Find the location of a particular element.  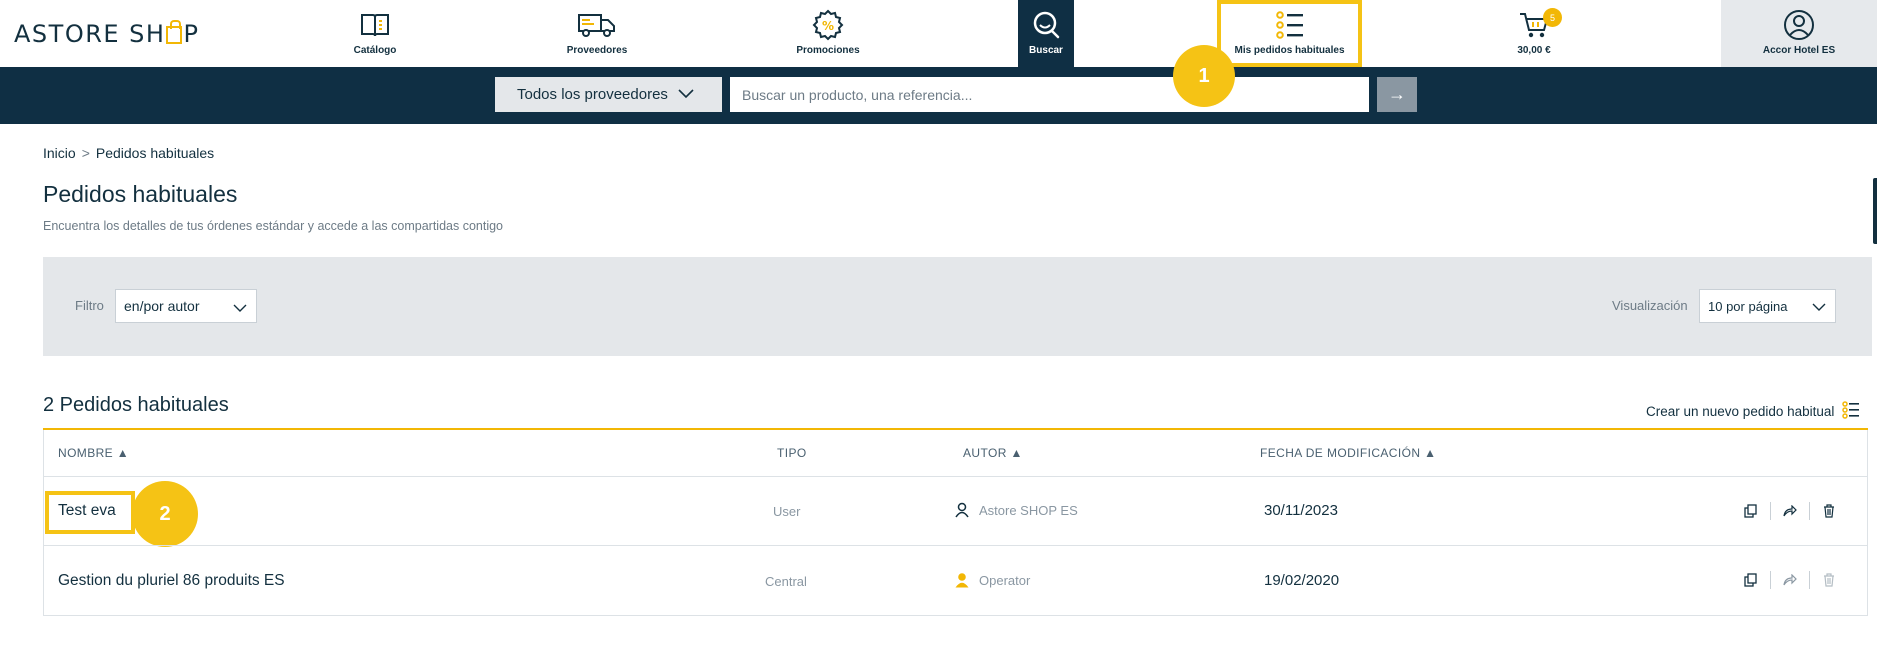

nav-catalogo-label: Catálogo is located at coordinates (375, 50).